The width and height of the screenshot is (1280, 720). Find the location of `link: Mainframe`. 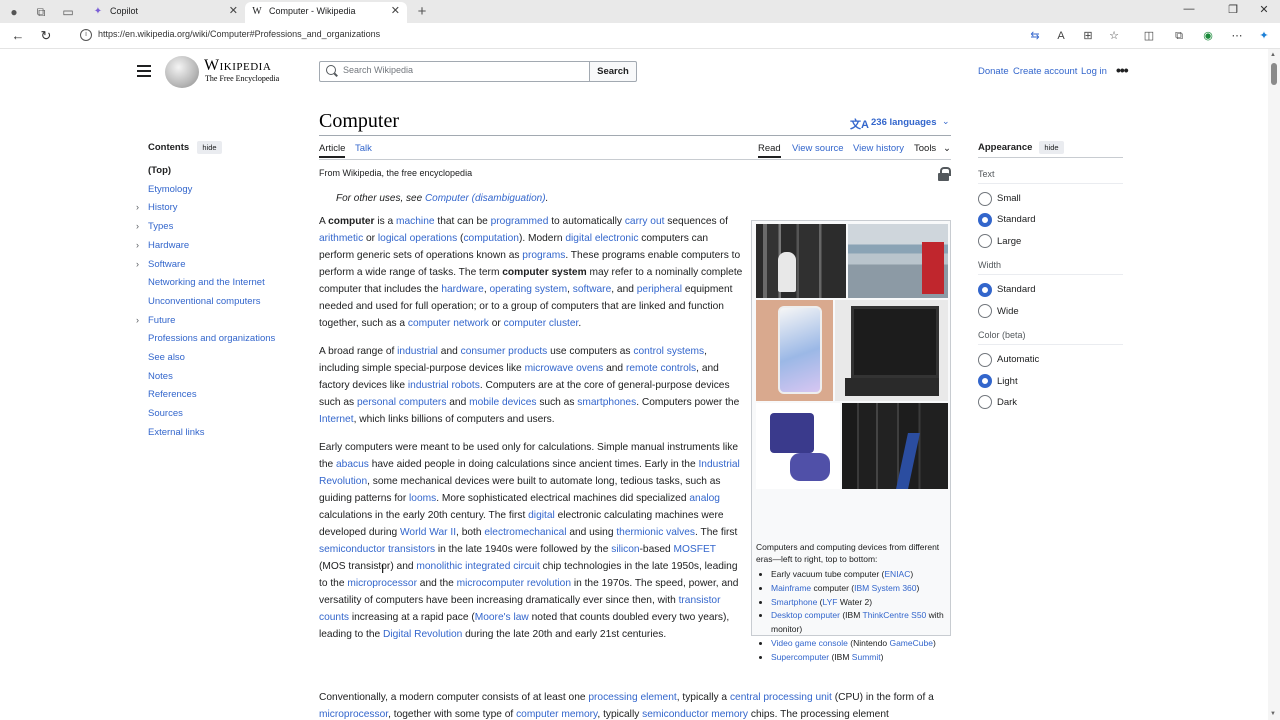

link: Mainframe is located at coordinates (791, 588).